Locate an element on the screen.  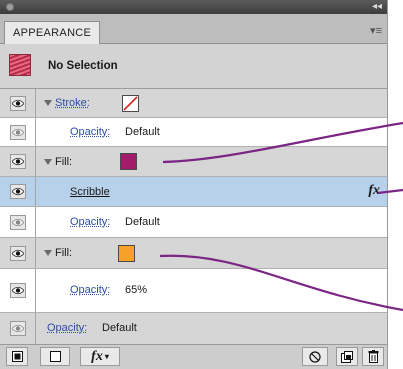
callout-line-fill-orange is located at coordinates (281, 283).